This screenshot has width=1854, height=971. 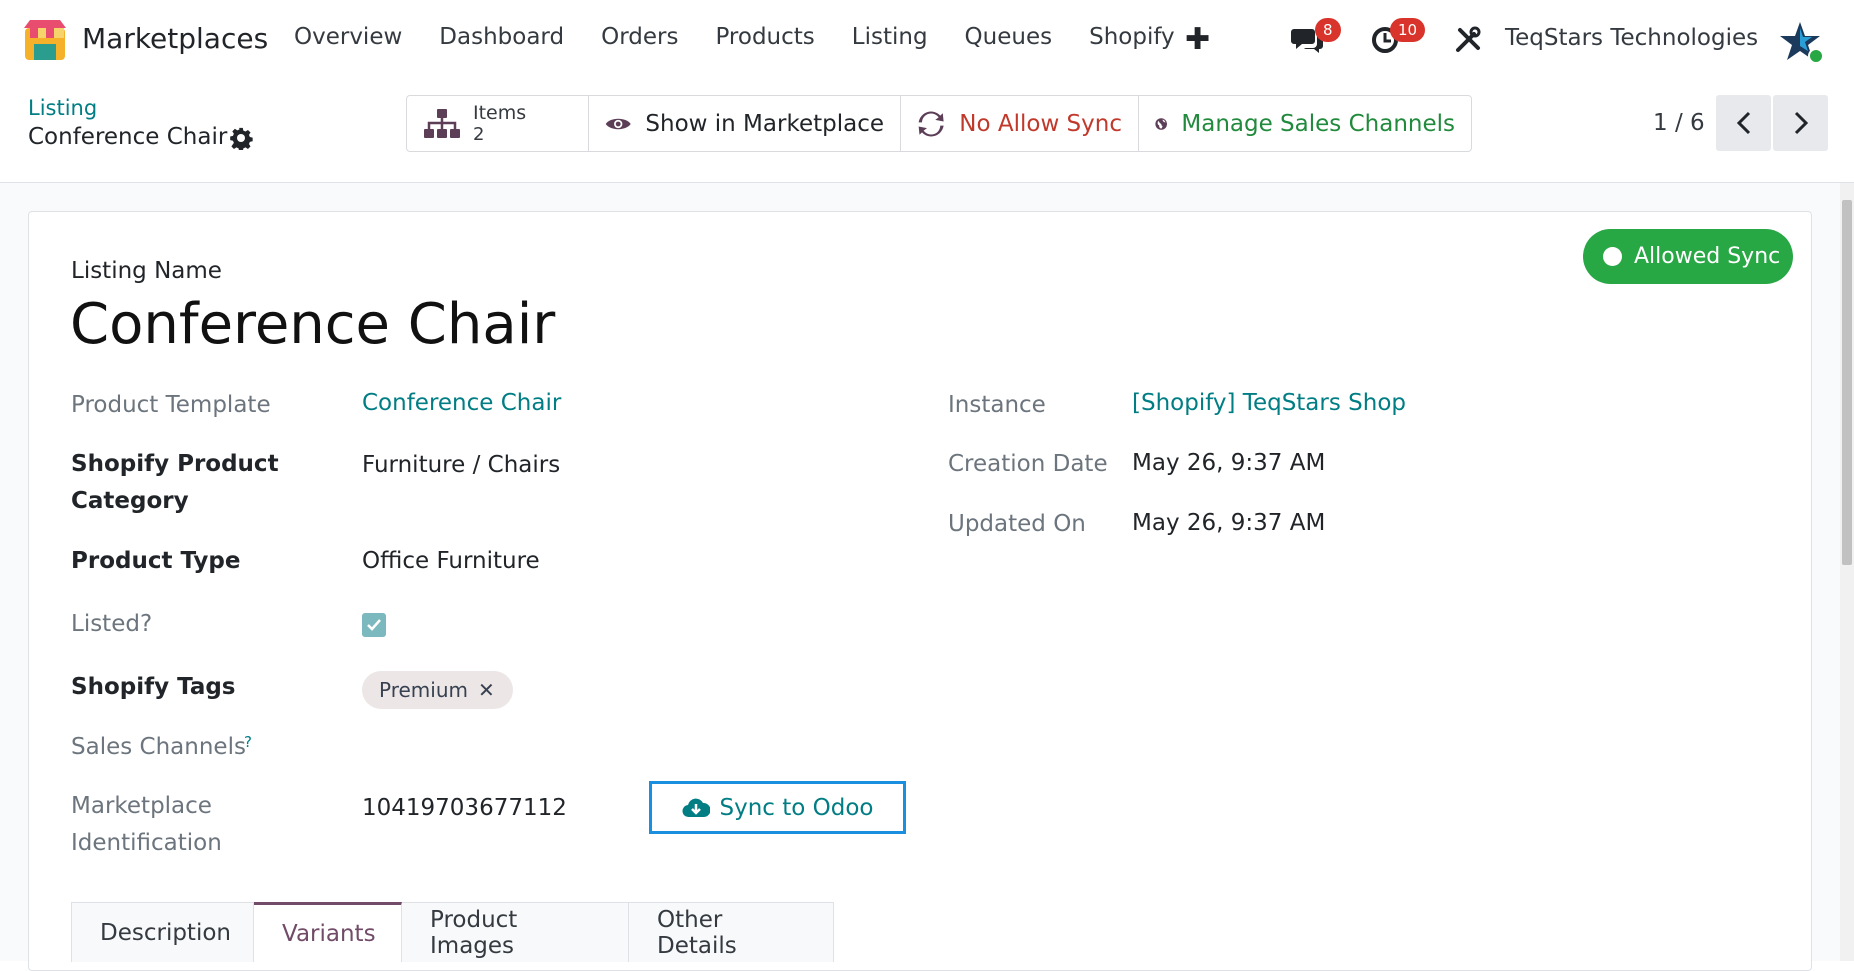 I want to click on menu-orders: Orders, so click(x=639, y=37).